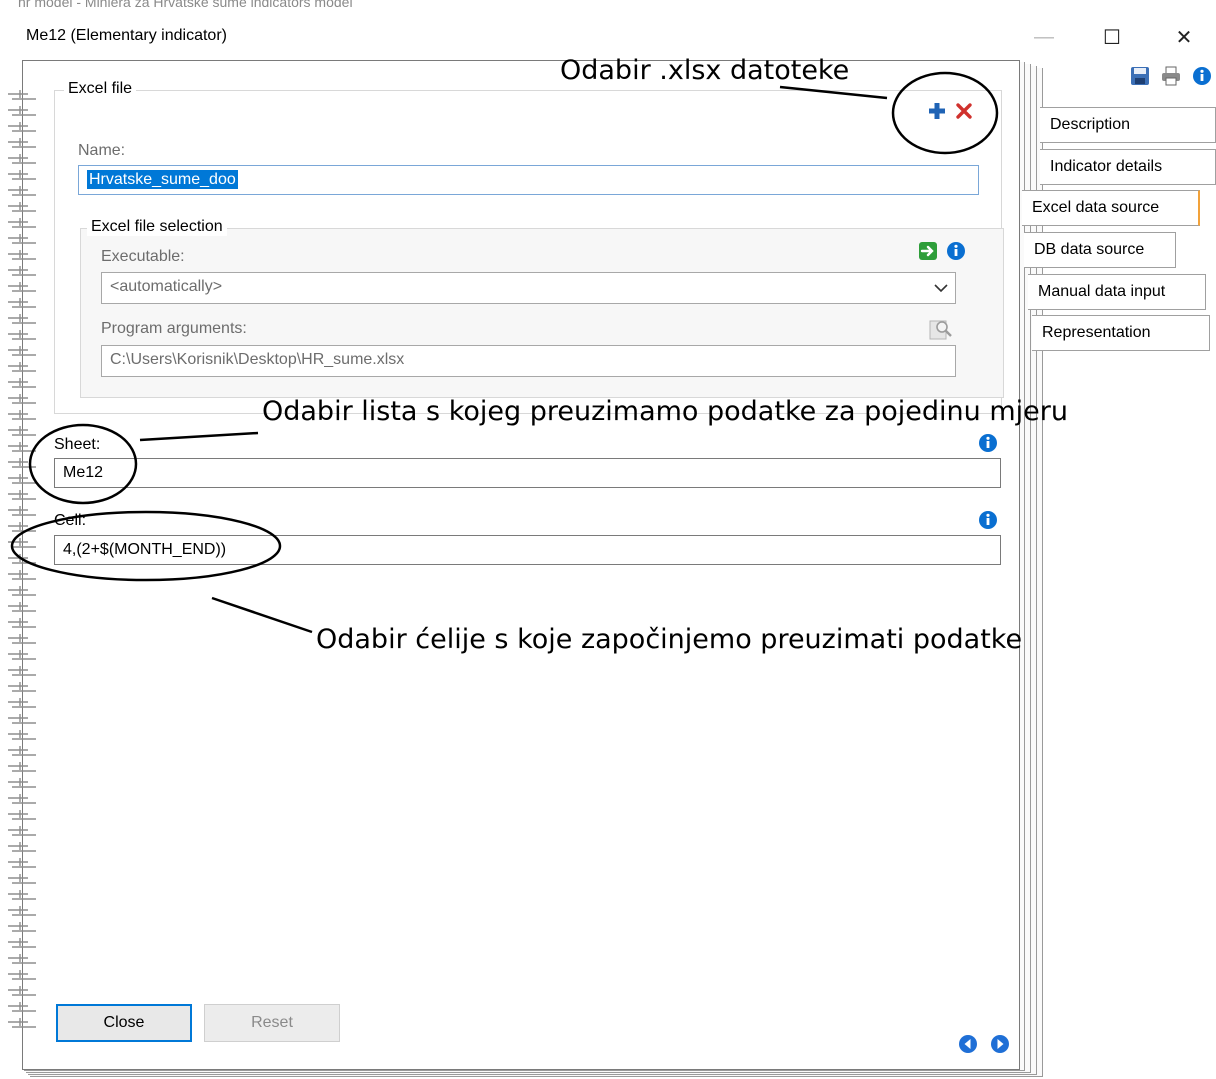 The height and width of the screenshot is (1079, 1216). I want to click on minimize-button: —, so click(1044, 37).